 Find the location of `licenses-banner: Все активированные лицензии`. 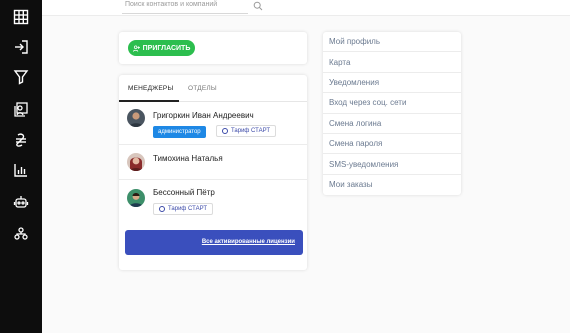

licenses-banner: Все активированные лицензии is located at coordinates (214, 242).